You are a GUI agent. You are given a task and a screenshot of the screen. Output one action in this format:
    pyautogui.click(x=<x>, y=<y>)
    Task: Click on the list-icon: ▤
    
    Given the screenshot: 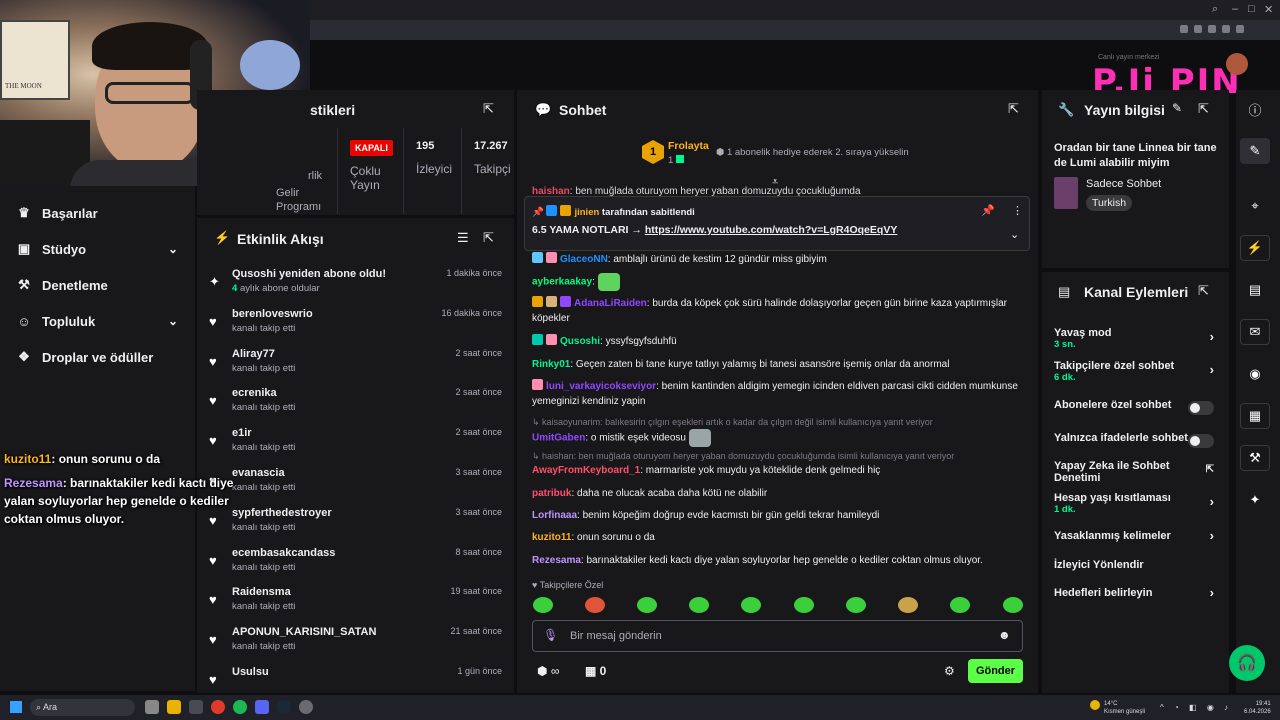 What is the action you would take?
    pyautogui.click(x=1255, y=290)
    